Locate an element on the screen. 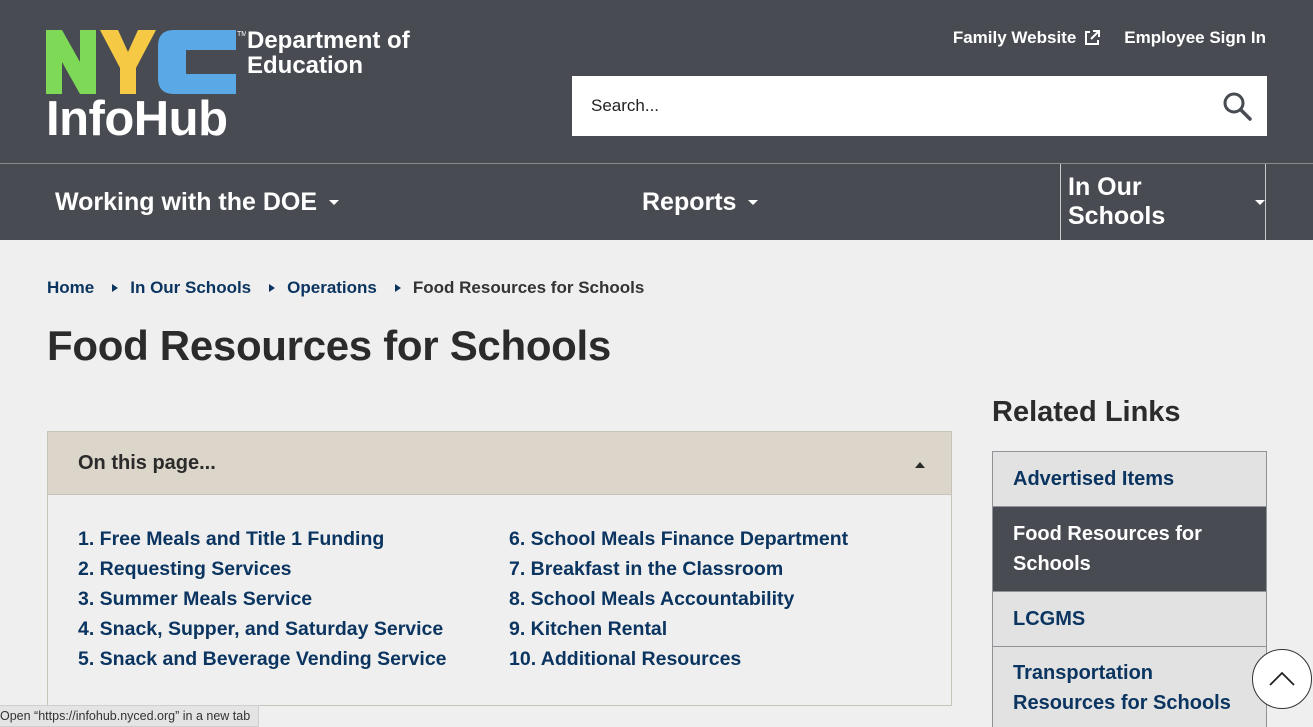 The width and height of the screenshot is (1313, 727). anchor-link: 2. Requesting Services is located at coordinates (262, 569).